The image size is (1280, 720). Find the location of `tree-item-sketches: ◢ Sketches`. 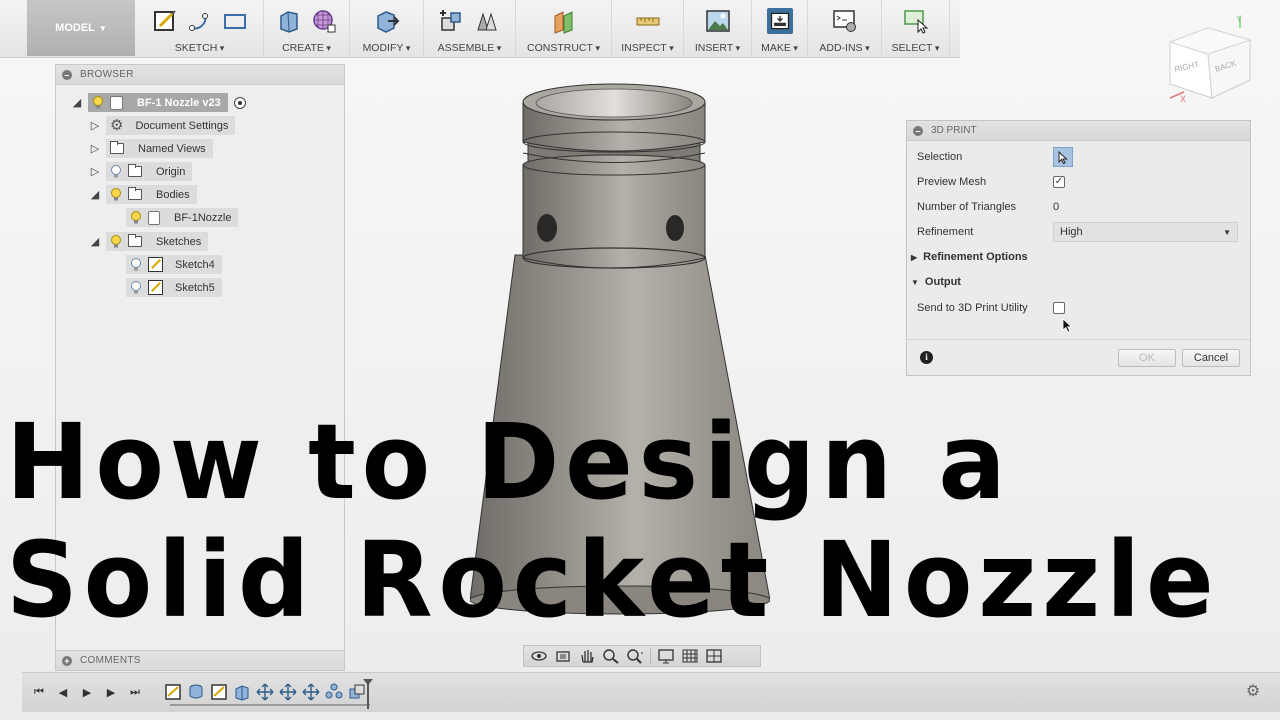

tree-item-sketches: ◢ Sketches is located at coordinates (148, 241).